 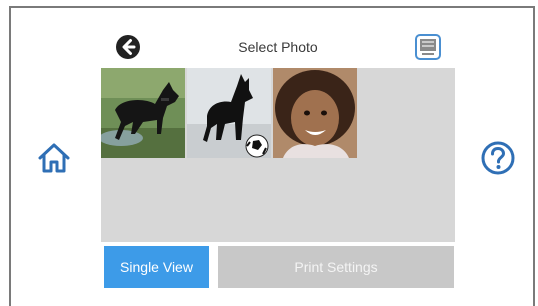 I want to click on home-button, so click(x=54, y=158).